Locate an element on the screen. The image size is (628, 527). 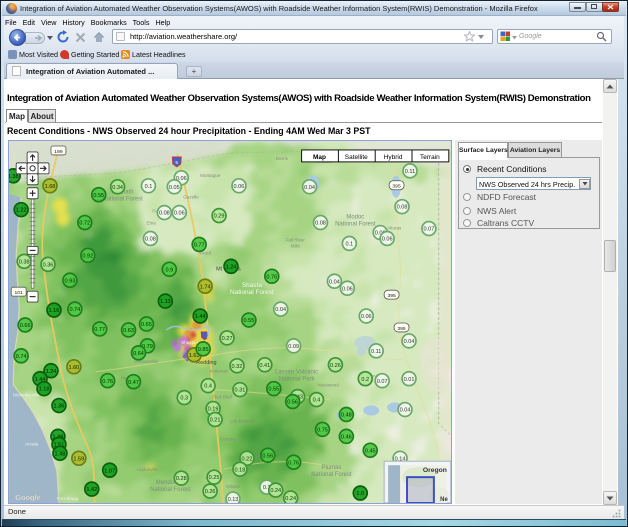
svg-text: 0.19 is located at coordinates (213, 410).